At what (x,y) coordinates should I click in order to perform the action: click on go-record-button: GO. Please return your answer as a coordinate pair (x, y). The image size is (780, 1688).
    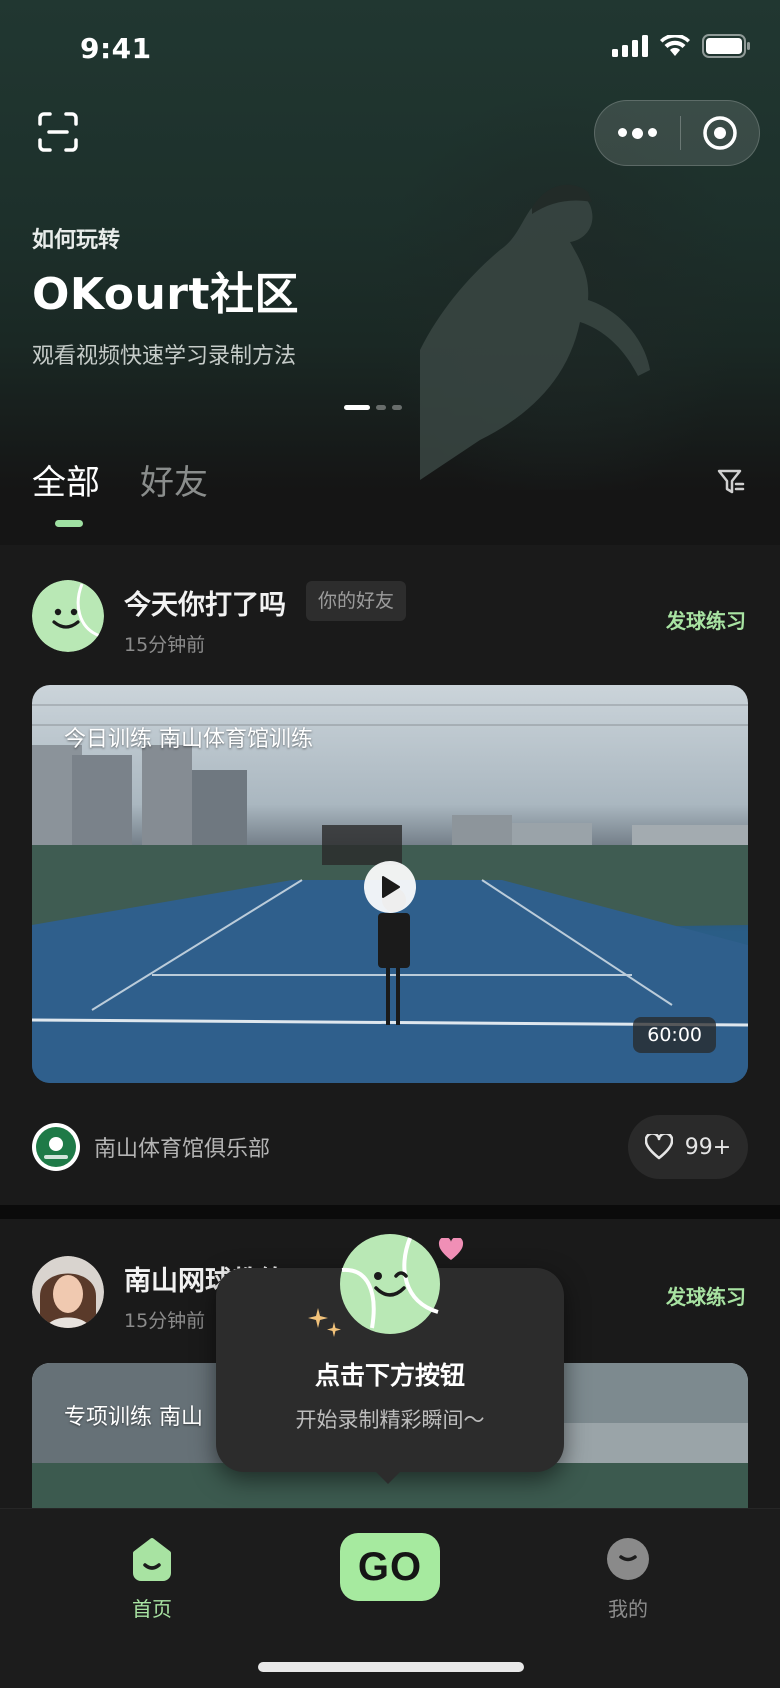
    Looking at the image, I should click on (390, 1567).